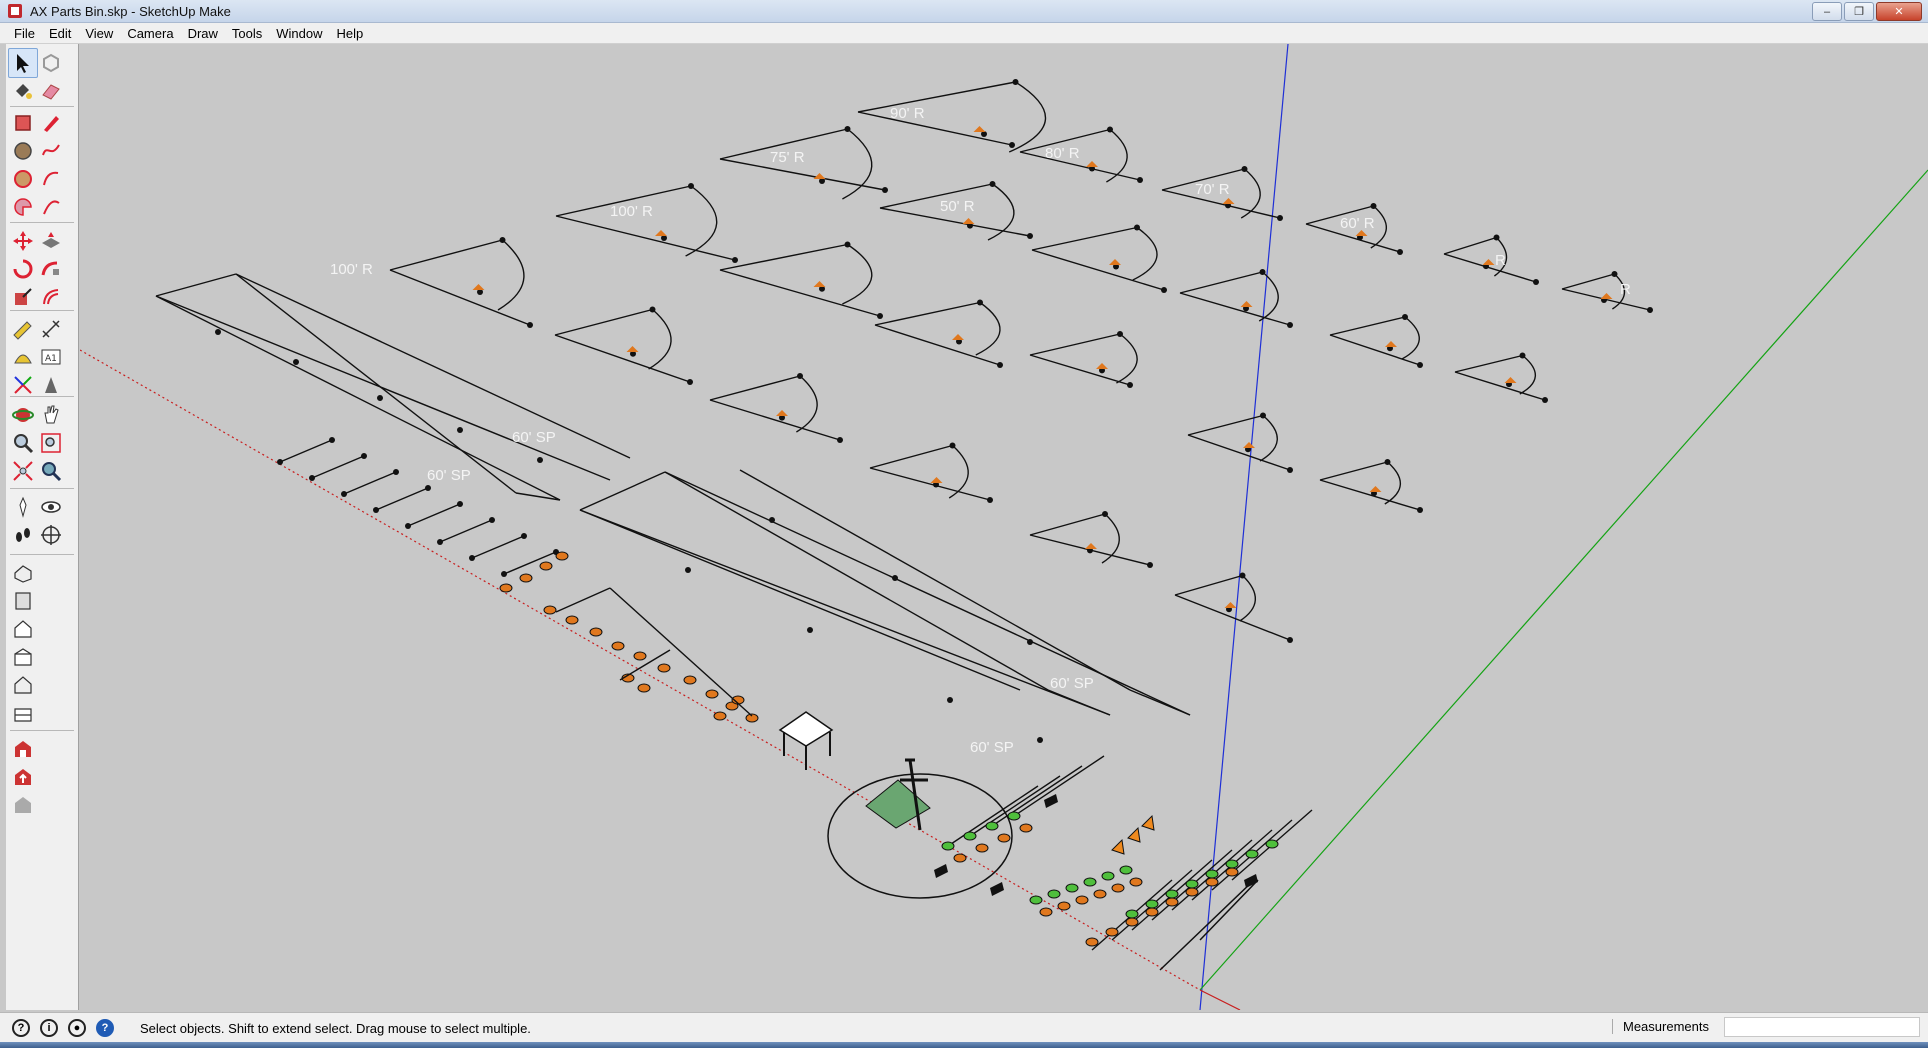 The height and width of the screenshot is (1048, 1928). I want to click on back-house-icon, so click(23, 685).